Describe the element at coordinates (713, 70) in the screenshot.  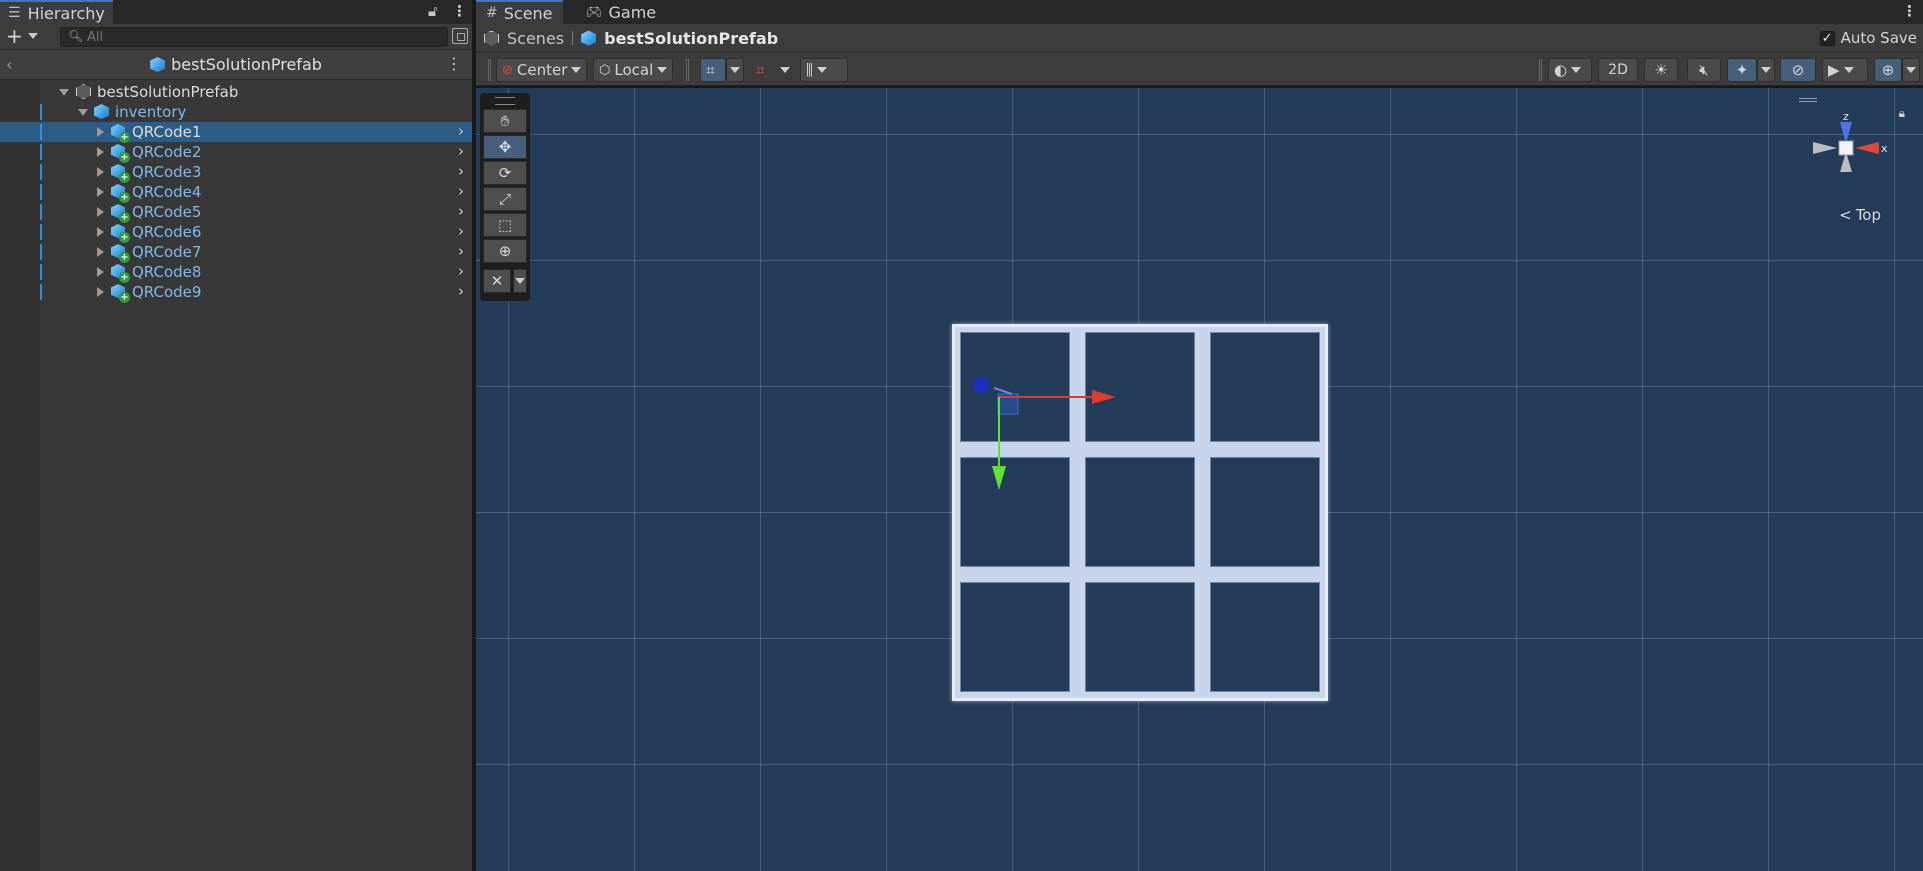
I see `grid-snap-button: ⌗` at that location.